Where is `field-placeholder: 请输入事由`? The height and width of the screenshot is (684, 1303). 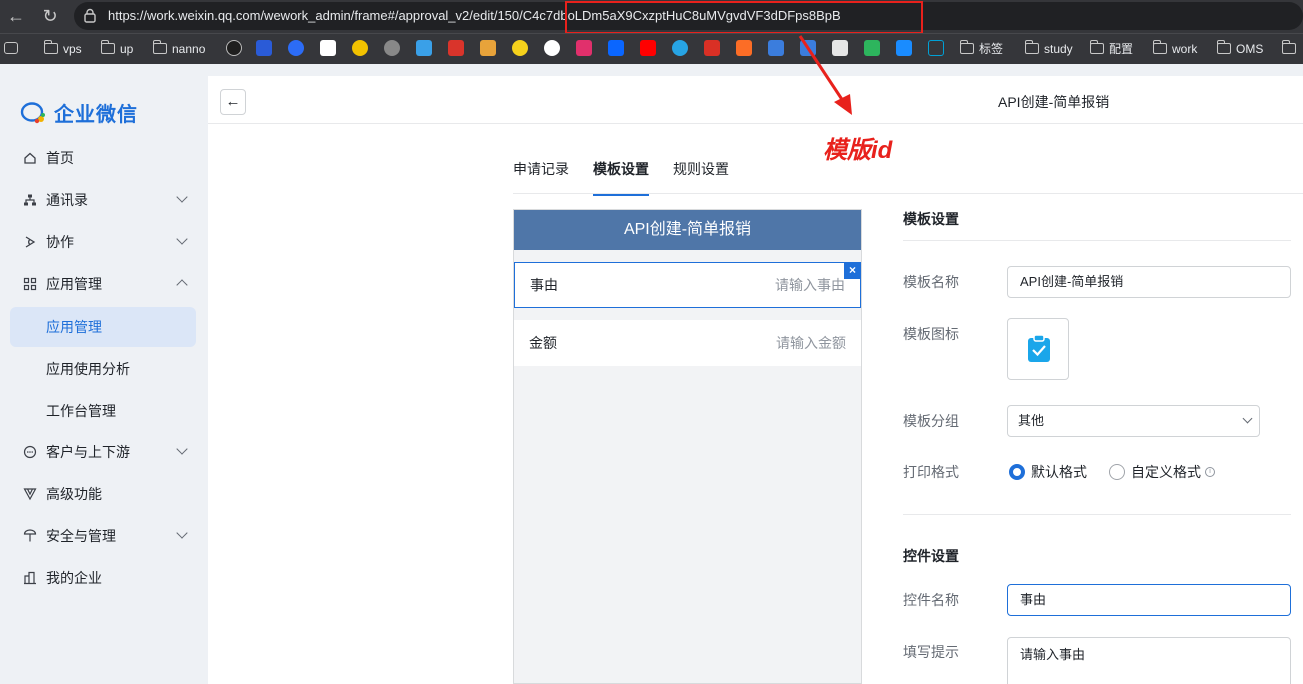
field-placeholder: 请输入事由 is located at coordinates (810, 285).